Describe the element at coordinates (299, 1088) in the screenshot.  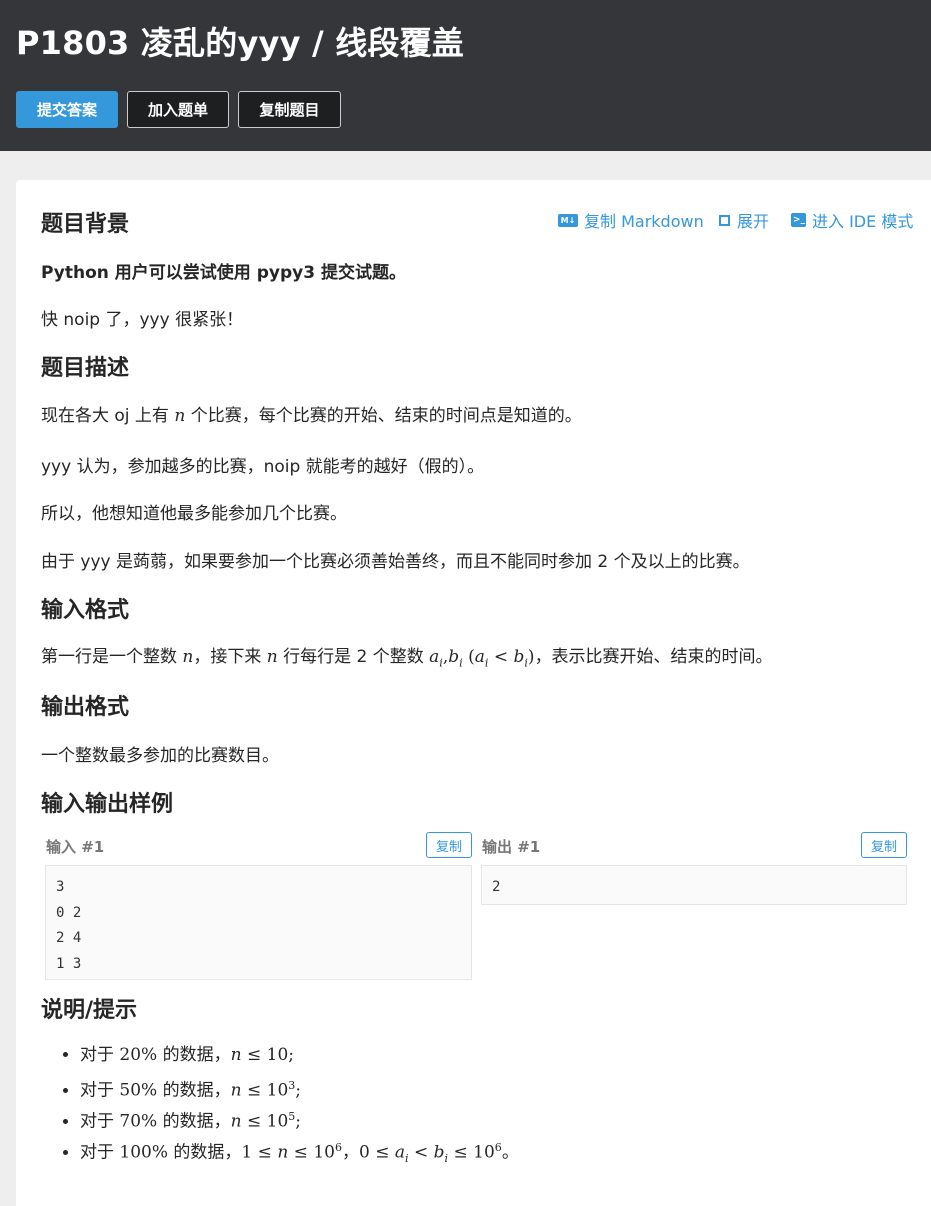
I see `hint-item: 对于 50% 的数据，n ≤ 103;` at that location.